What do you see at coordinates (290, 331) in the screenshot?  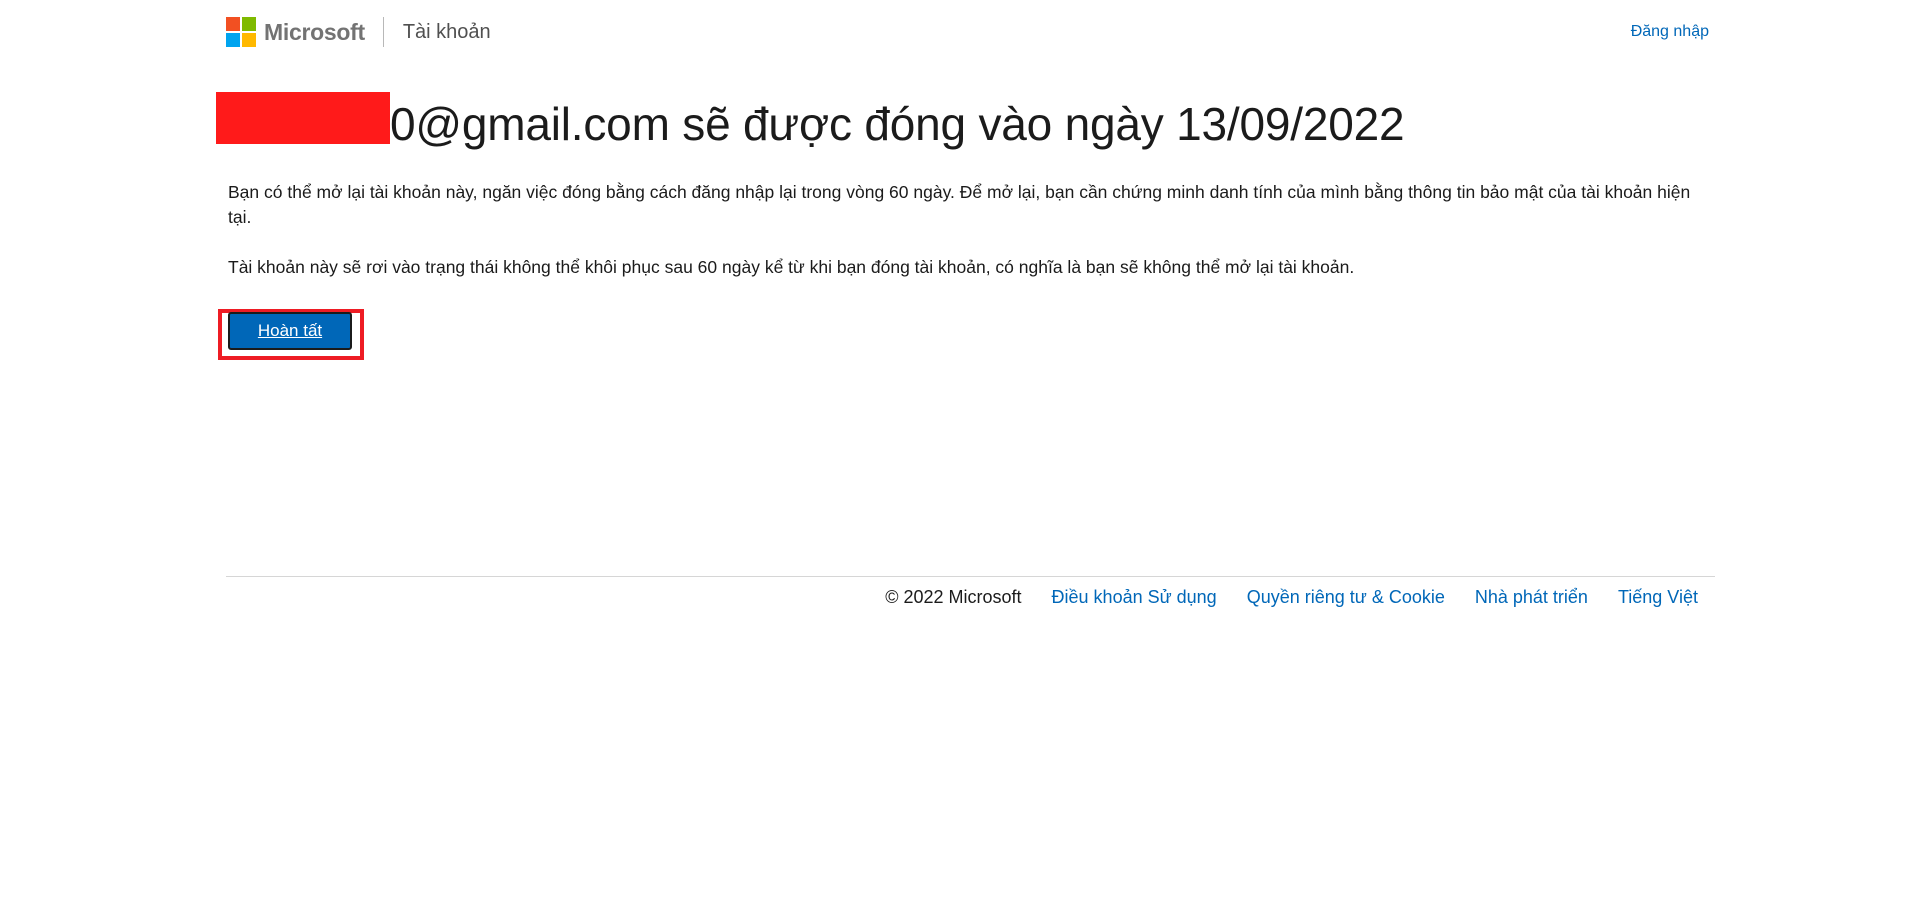 I see `done-button: Hoàn tất` at bounding box center [290, 331].